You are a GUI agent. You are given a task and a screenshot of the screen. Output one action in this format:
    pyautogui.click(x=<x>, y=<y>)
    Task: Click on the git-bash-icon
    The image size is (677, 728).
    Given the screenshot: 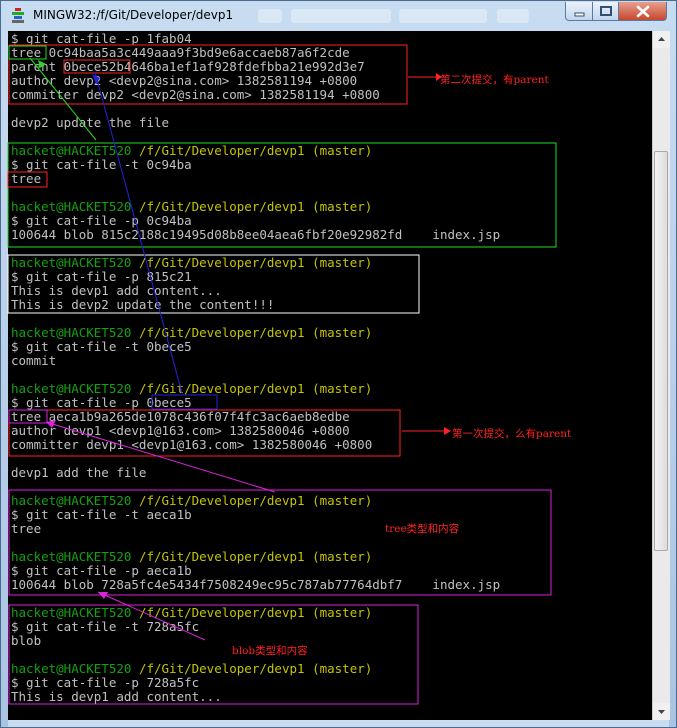 What is the action you would take?
    pyautogui.click(x=18, y=15)
    